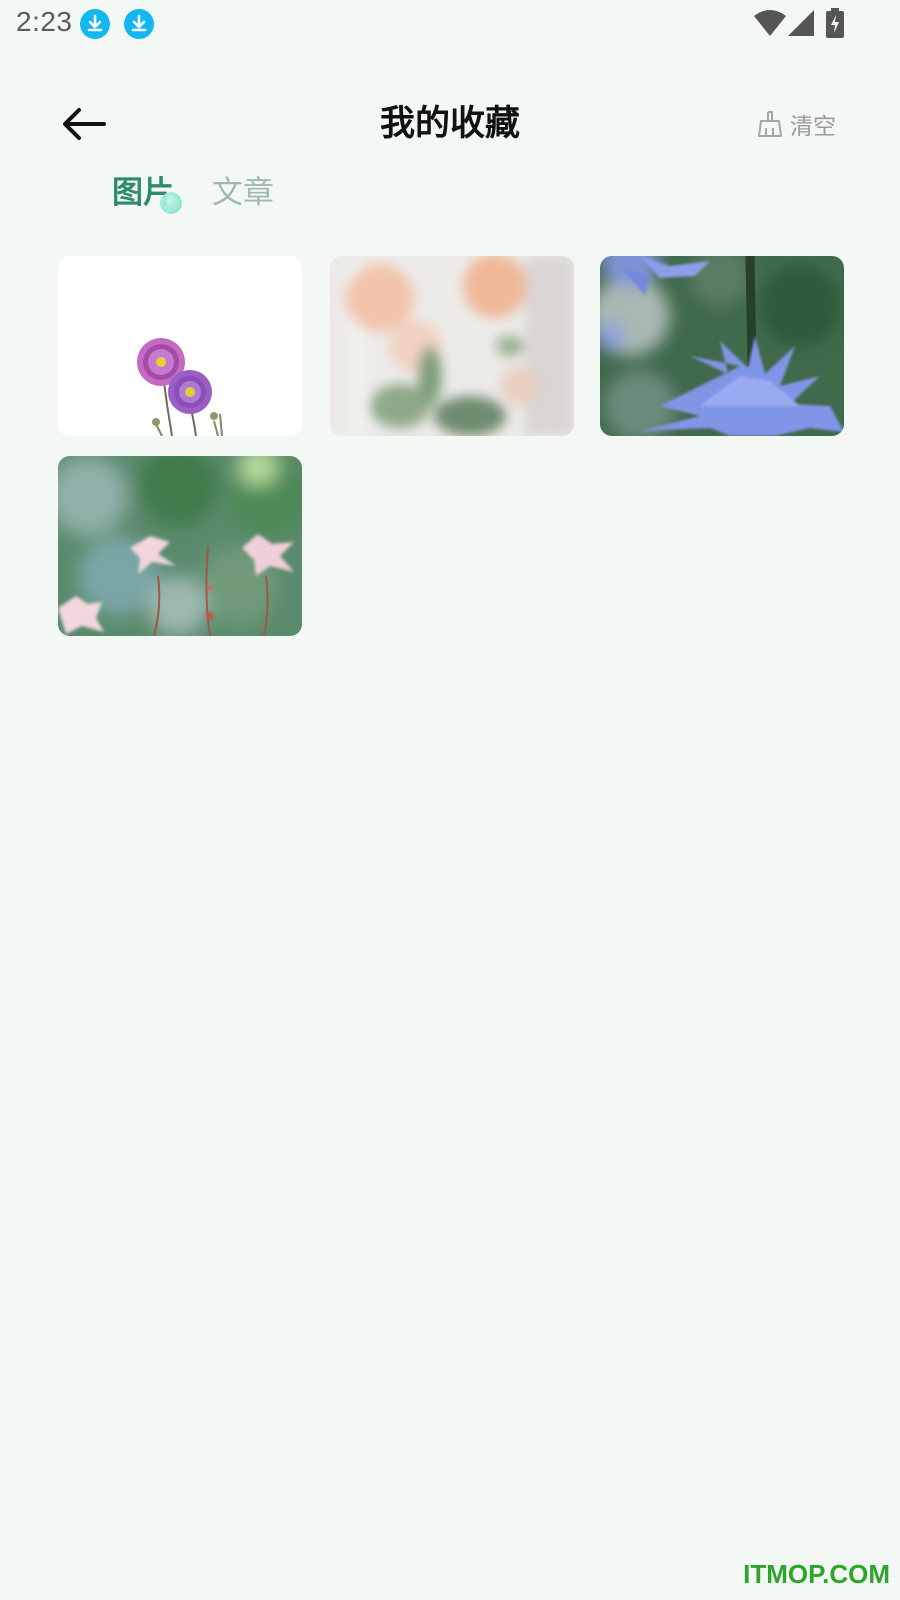  I want to click on back-button, so click(84, 124).